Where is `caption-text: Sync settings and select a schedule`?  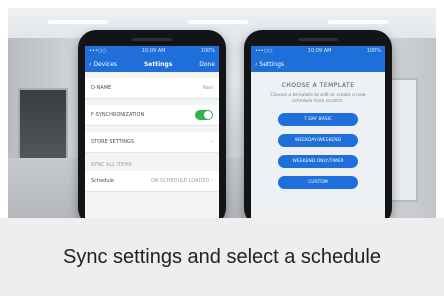
caption-text: Sync settings and select a schedule is located at coordinates (222, 256).